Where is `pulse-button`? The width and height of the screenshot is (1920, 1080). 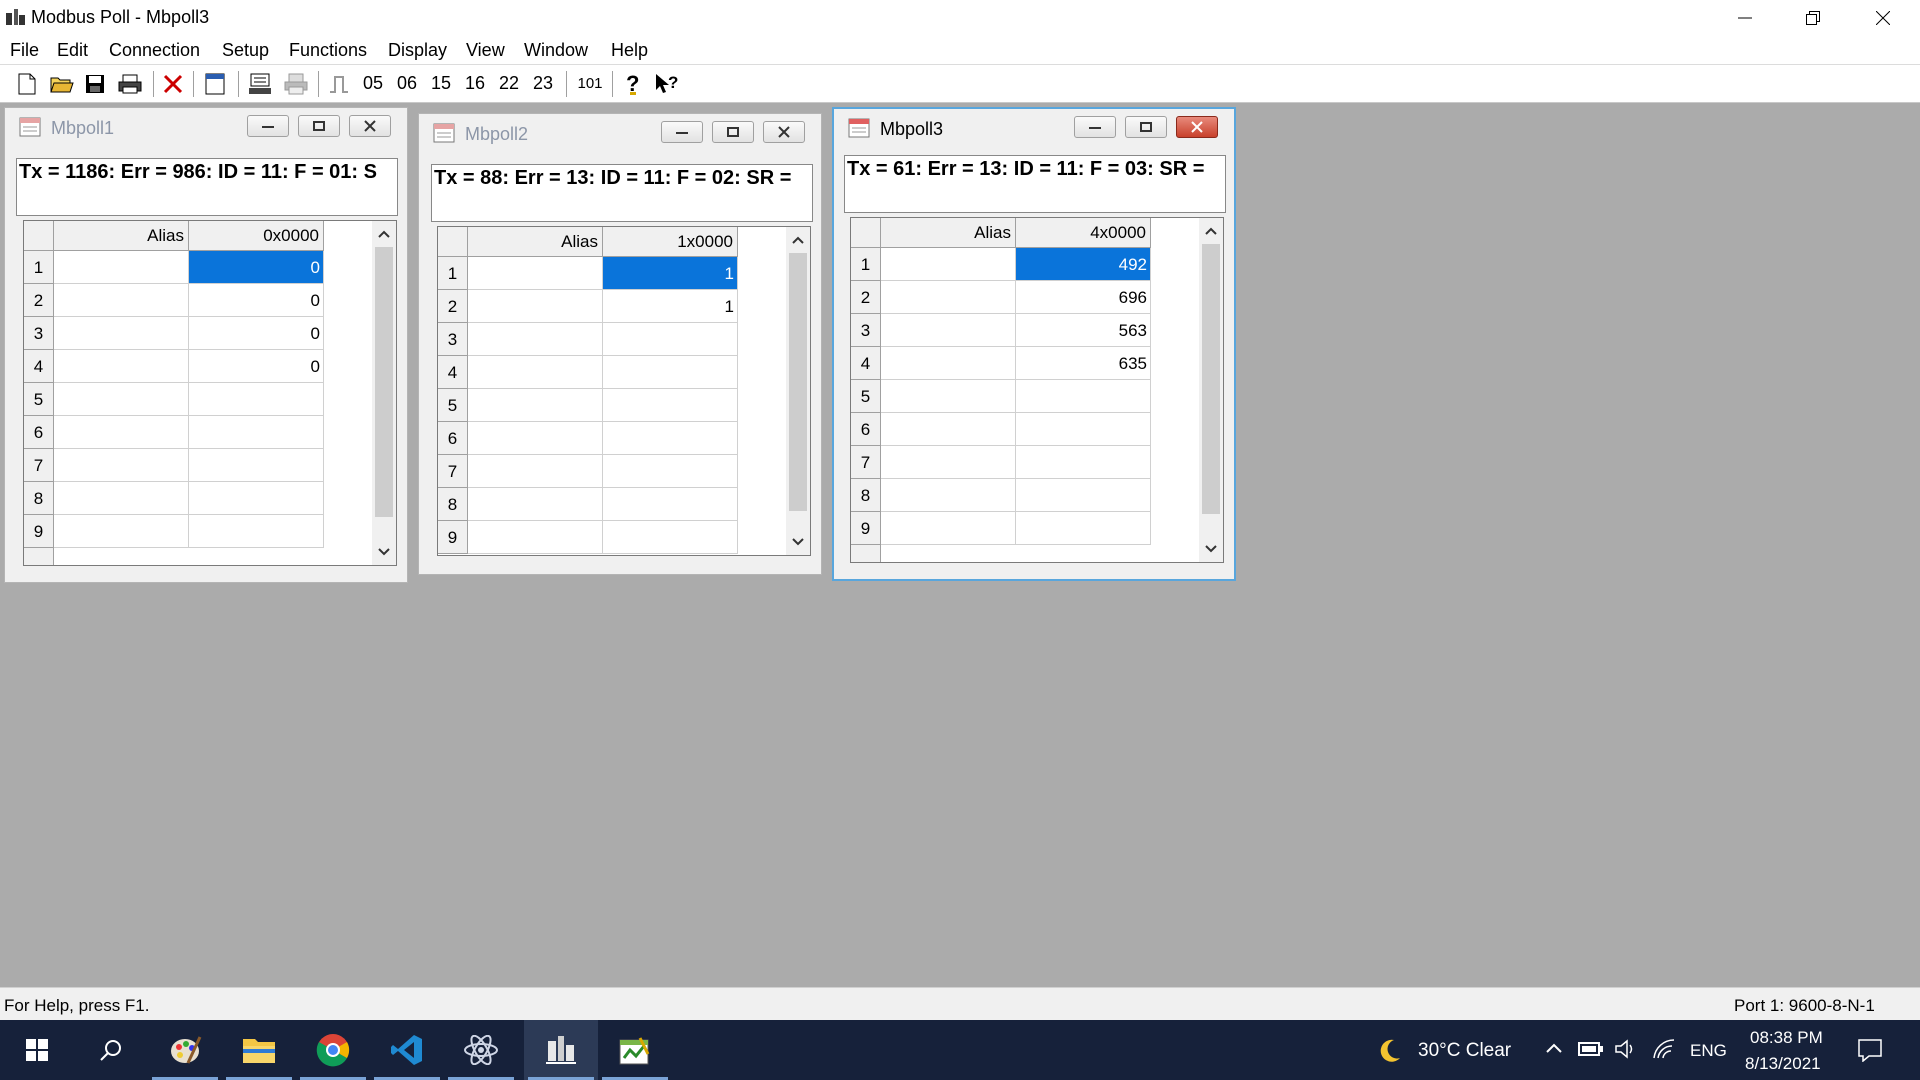
pulse-button is located at coordinates (339, 83).